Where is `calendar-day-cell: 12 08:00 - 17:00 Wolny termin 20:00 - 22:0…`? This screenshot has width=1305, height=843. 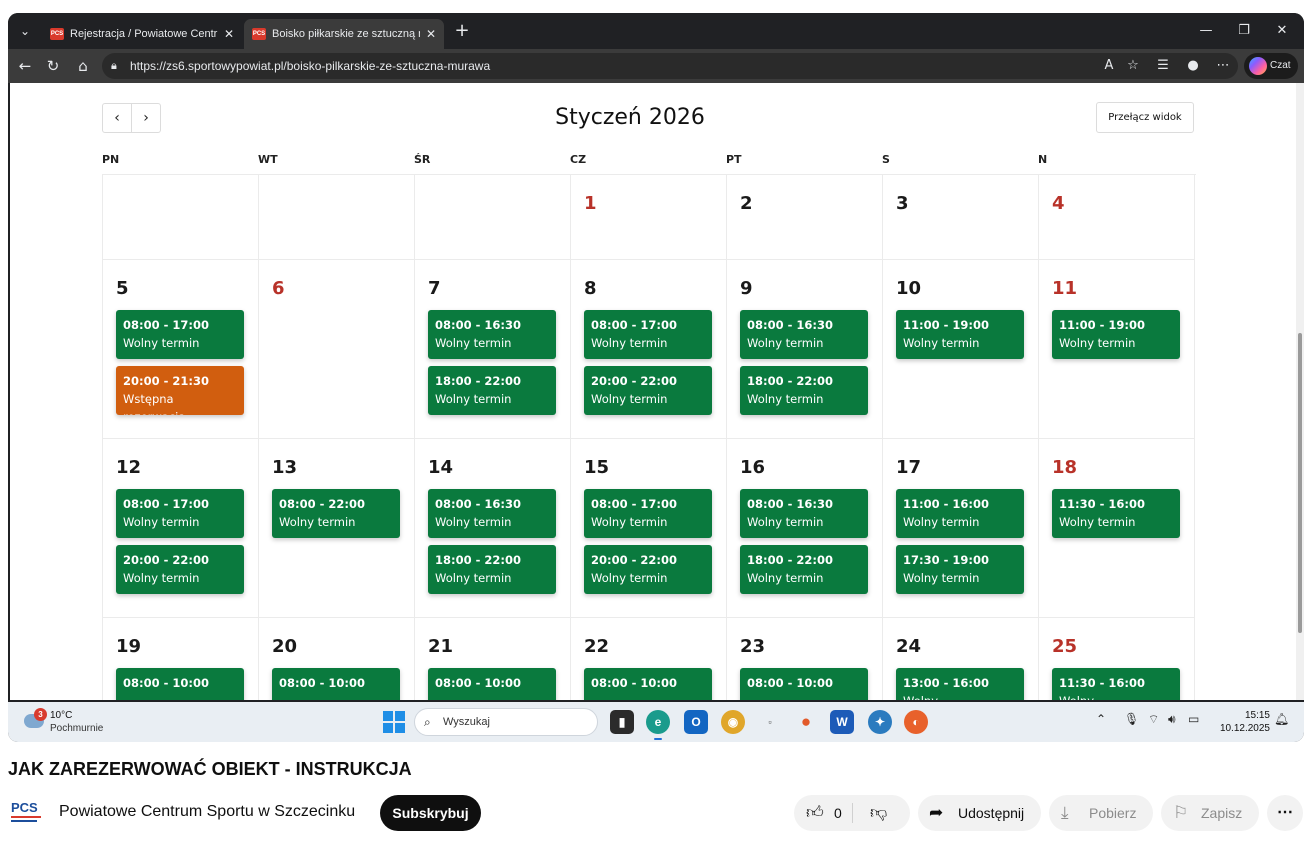
calendar-day-cell: 12 08:00 - 17:00 Wolny termin 20:00 - 22:0… is located at coordinates (181, 528).